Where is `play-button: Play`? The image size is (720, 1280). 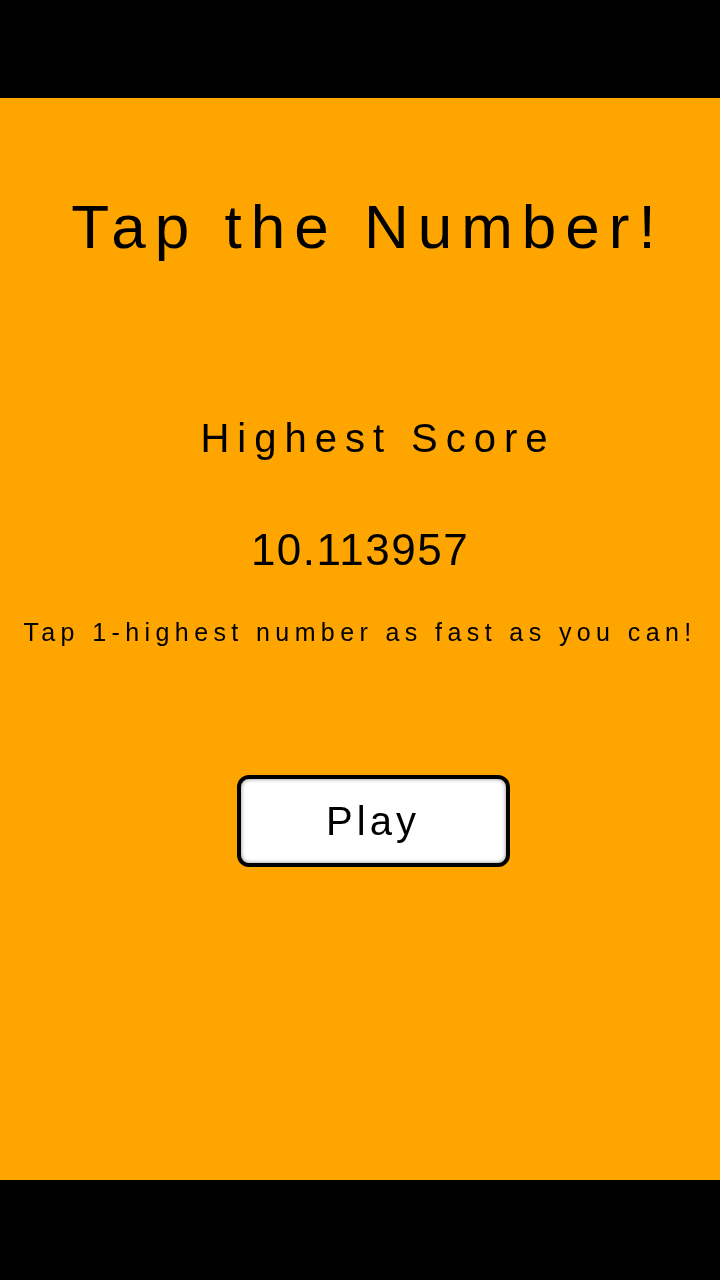
play-button: Play is located at coordinates (373, 821).